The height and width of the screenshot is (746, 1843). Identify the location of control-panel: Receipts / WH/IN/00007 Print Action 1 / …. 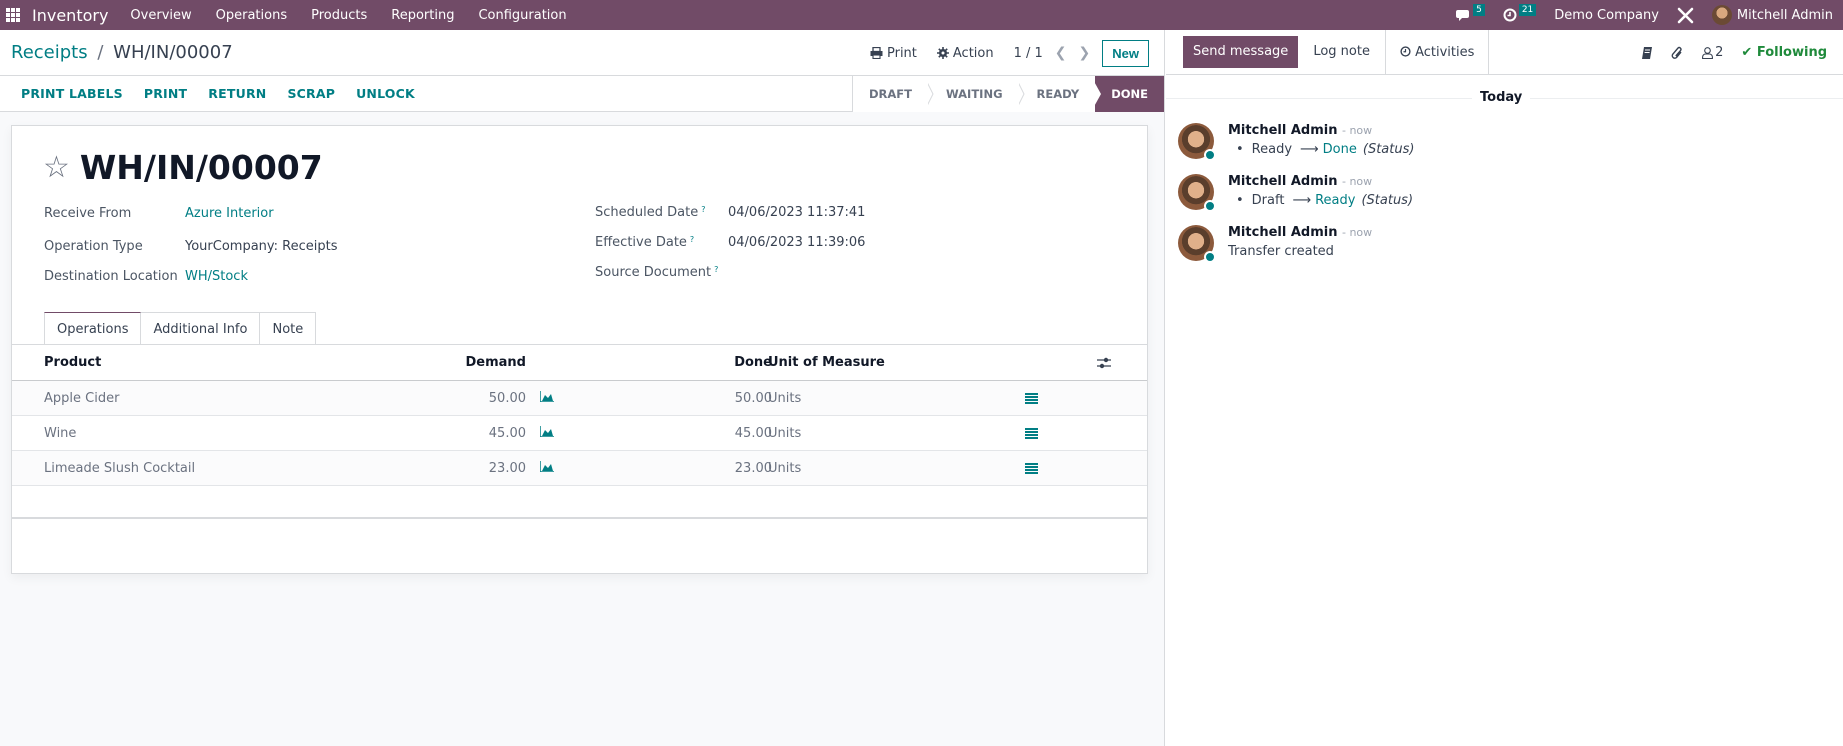
(582, 53).